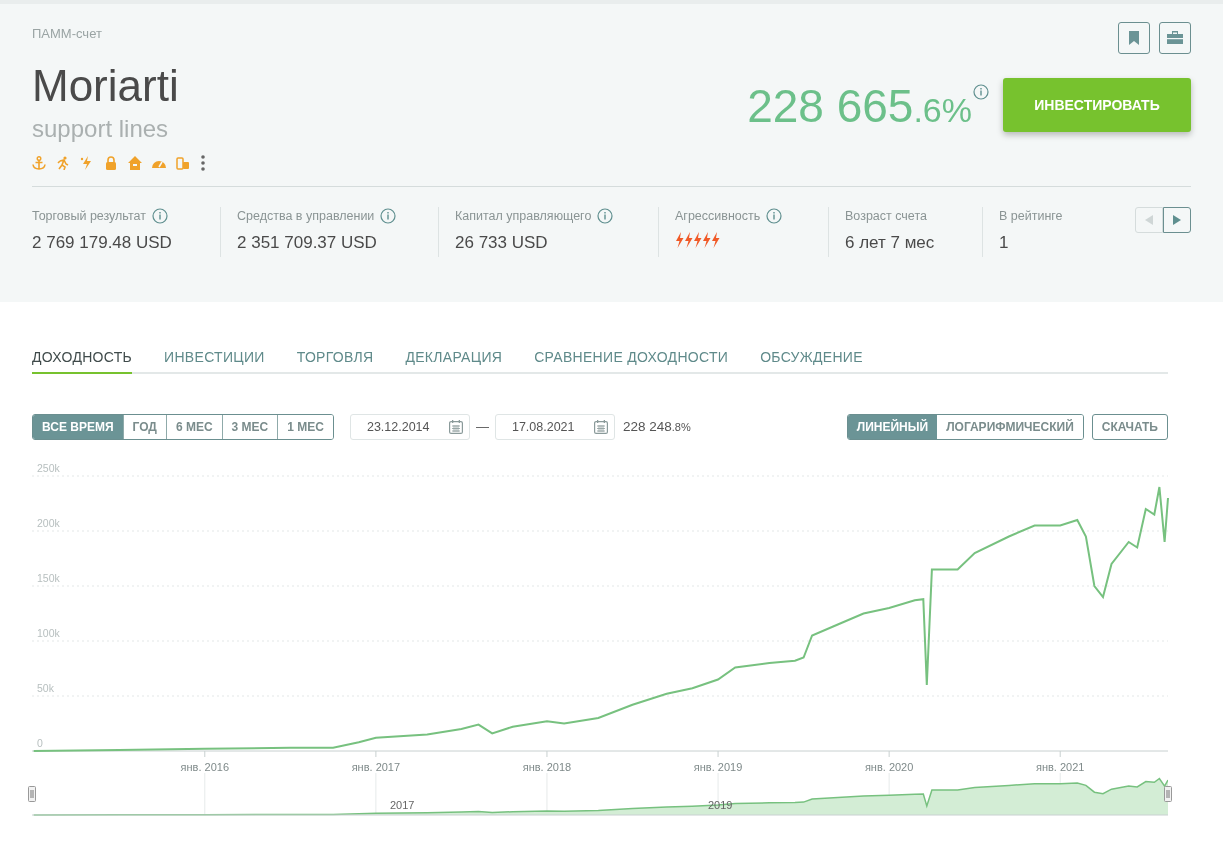  What do you see at coordinates (376, 767) in the screenshot?
I see `x-axis-label: янв. 2017` at bounding box center [376, 767].